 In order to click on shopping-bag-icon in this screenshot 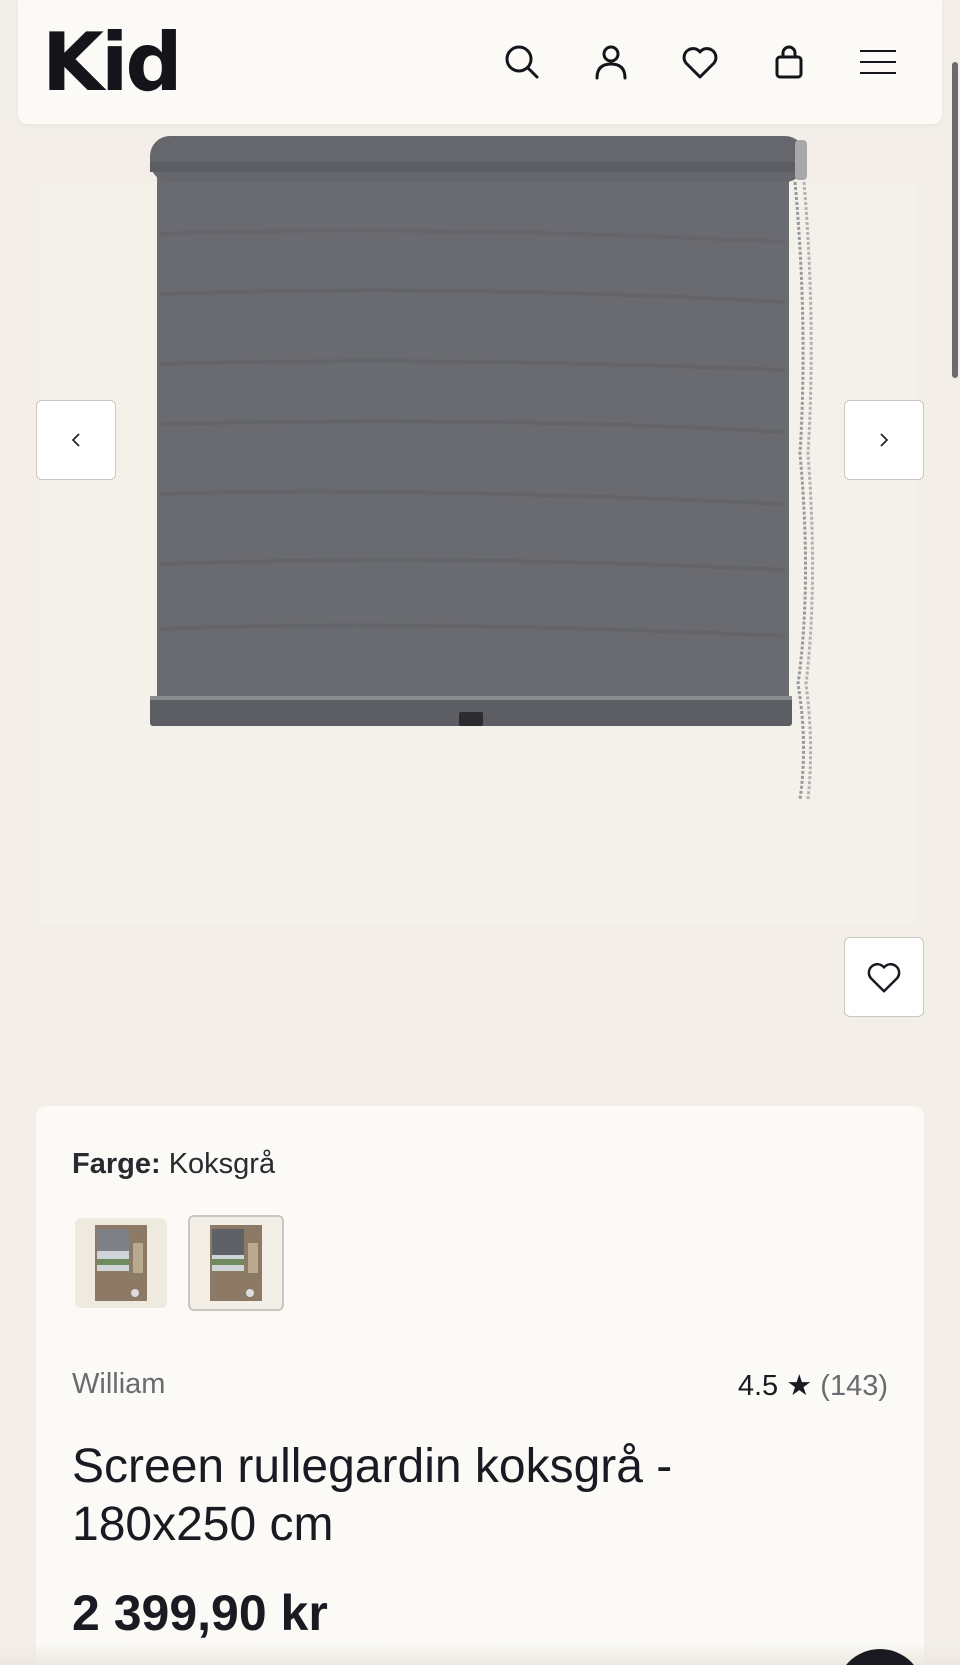, I will do `click(789, 62)`.